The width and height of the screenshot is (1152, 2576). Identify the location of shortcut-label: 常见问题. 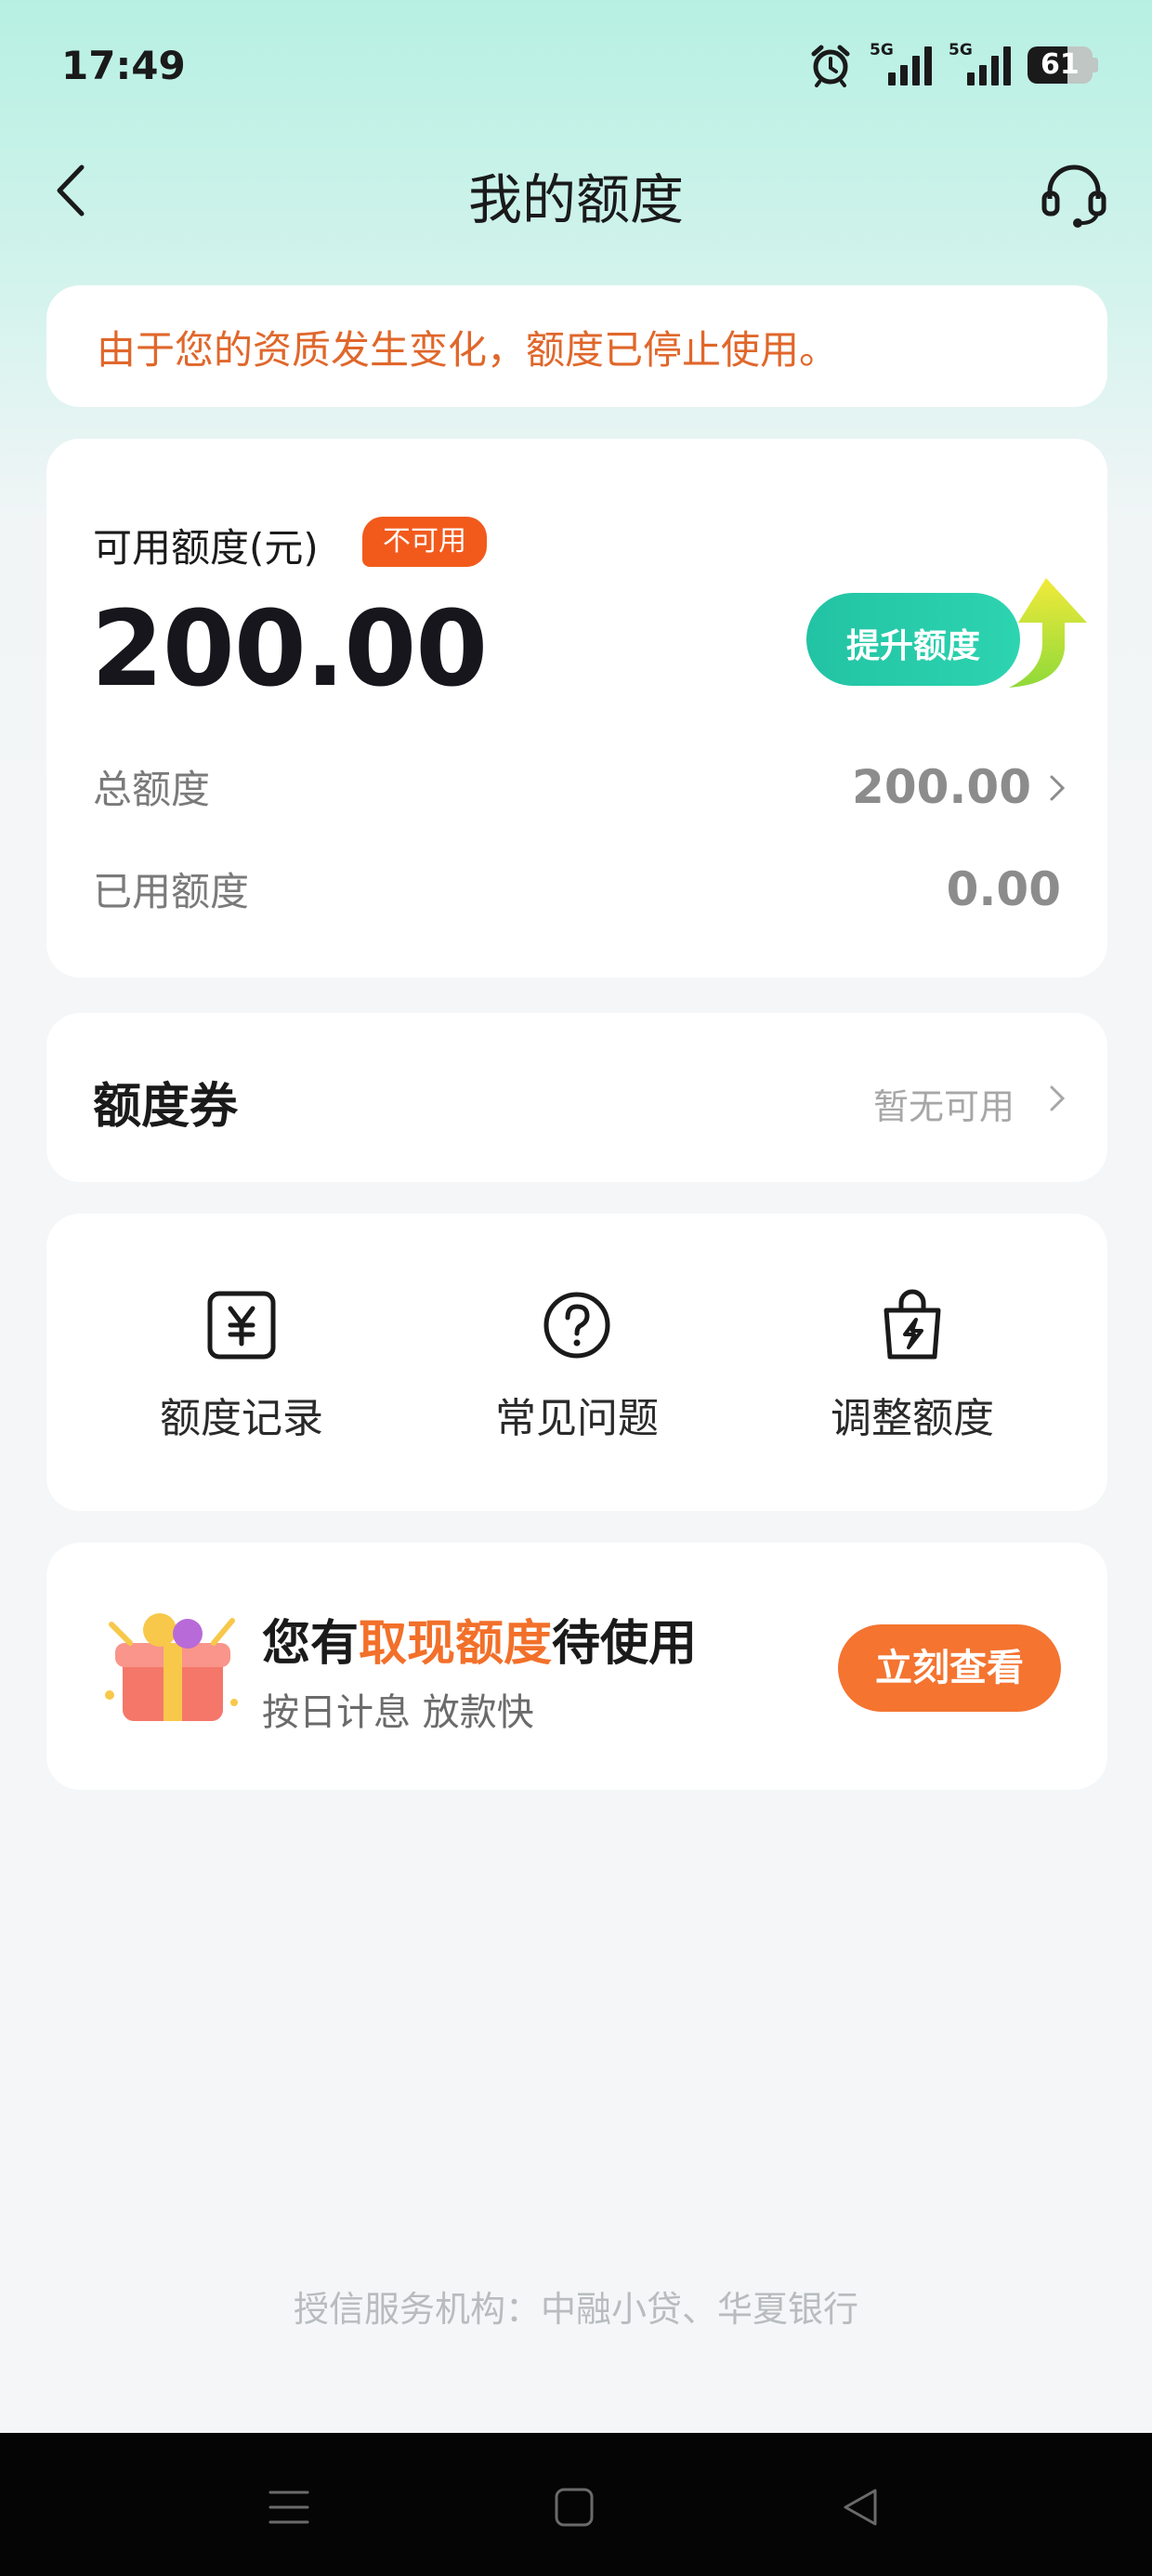
(577, 1418).